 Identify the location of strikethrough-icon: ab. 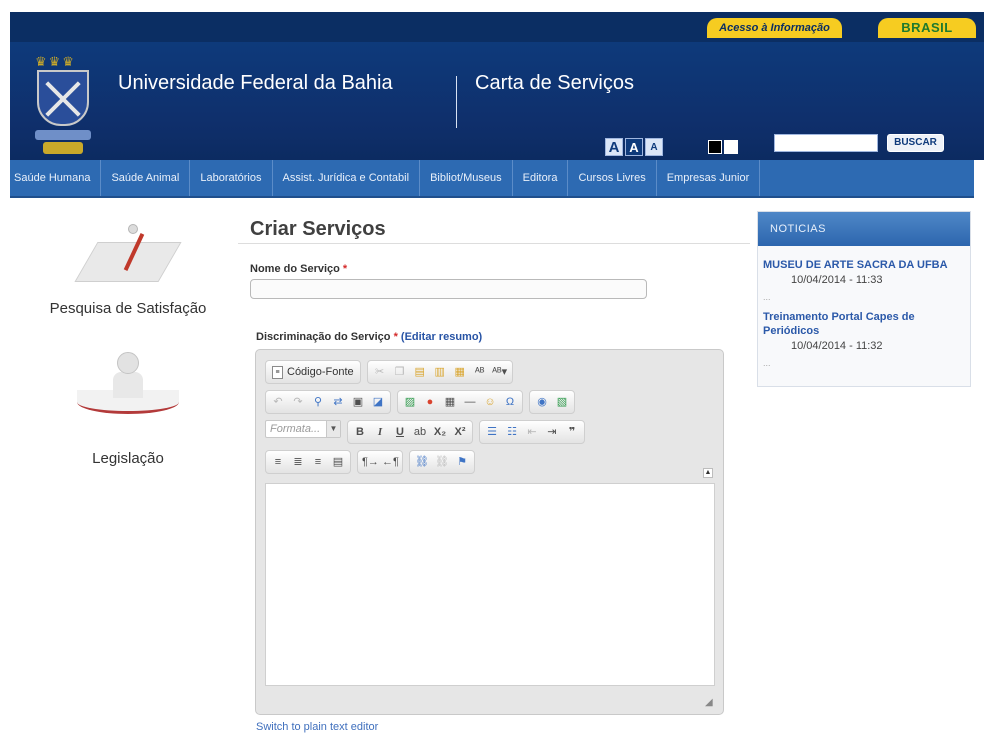
(420, 432).